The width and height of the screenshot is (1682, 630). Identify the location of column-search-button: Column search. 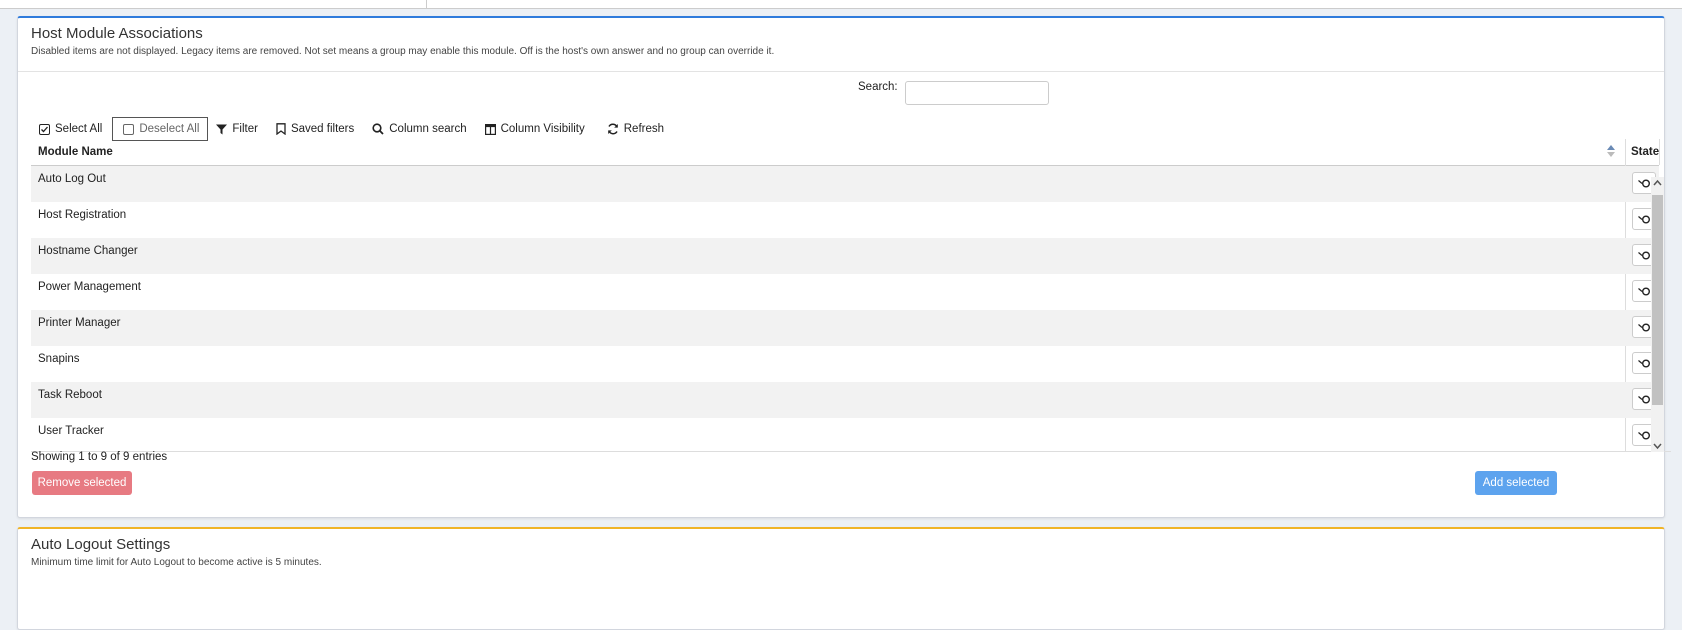
(419, 129).